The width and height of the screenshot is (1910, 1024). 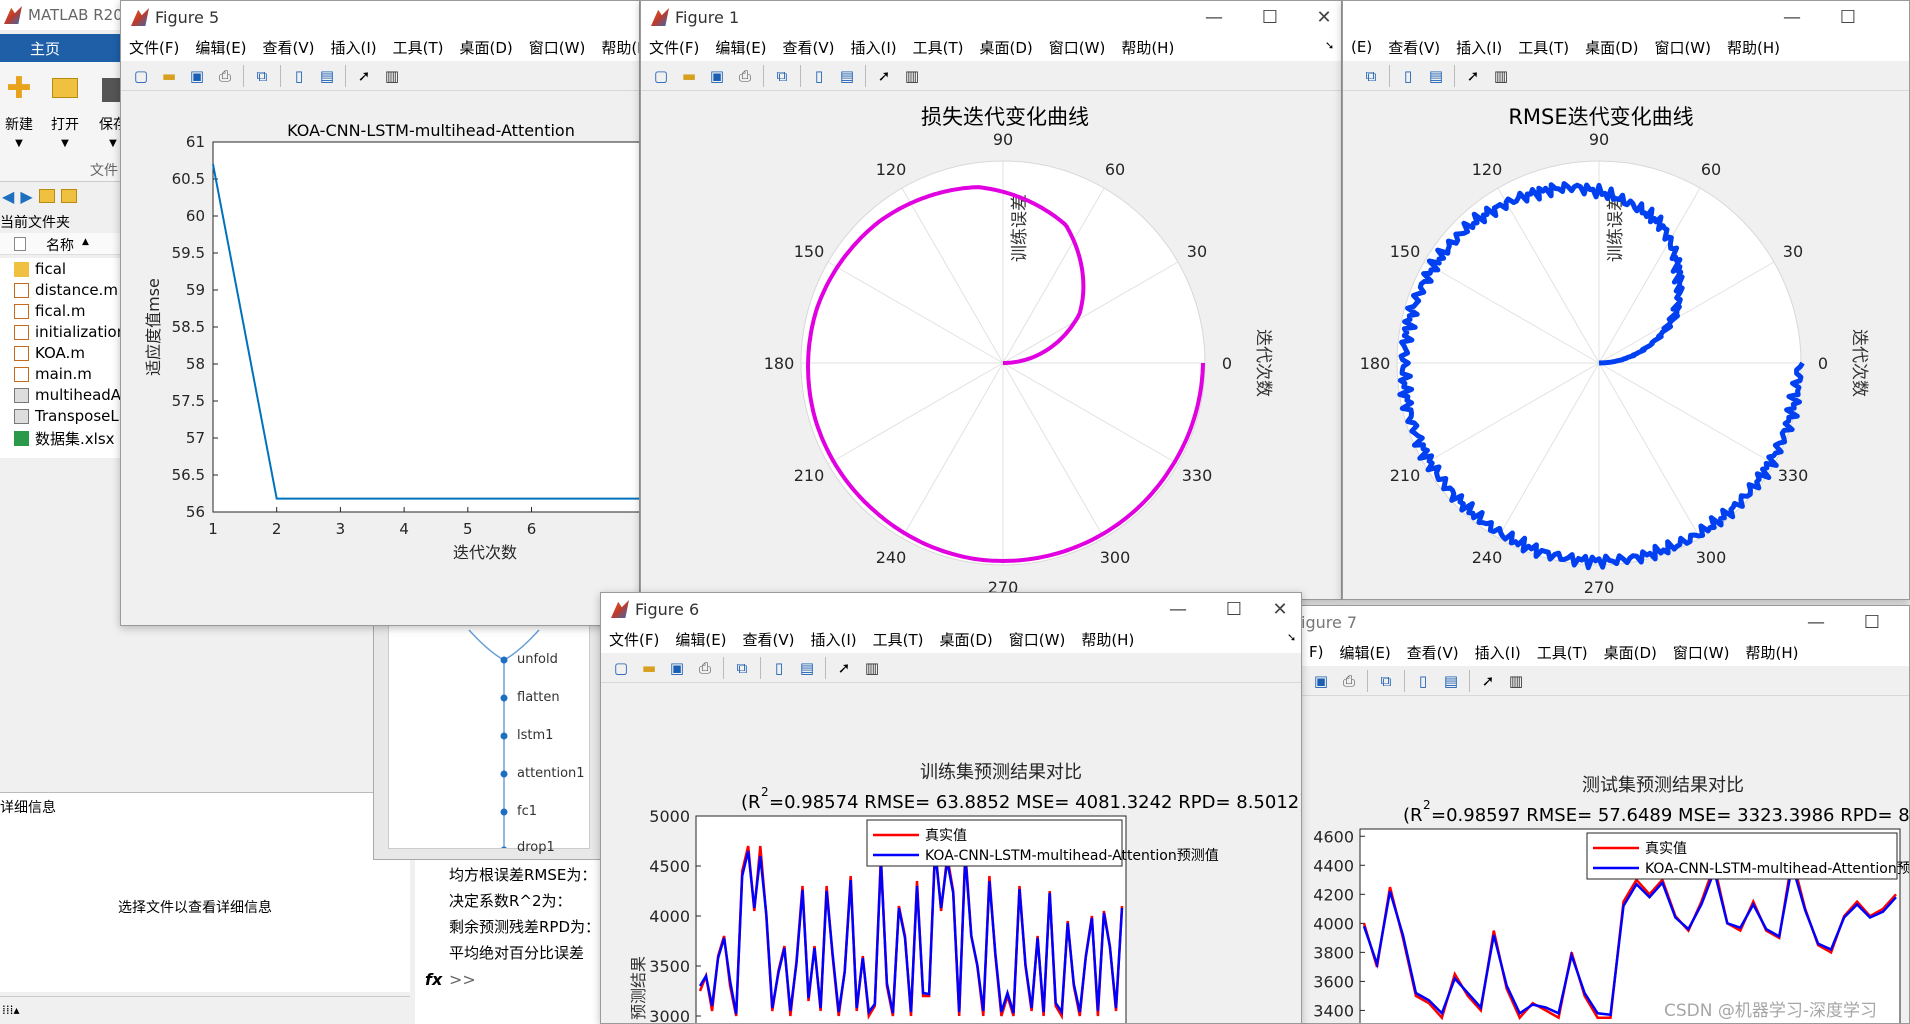 I want to click on list-item: 数据集.xlsx, so click(x=64, y=438).